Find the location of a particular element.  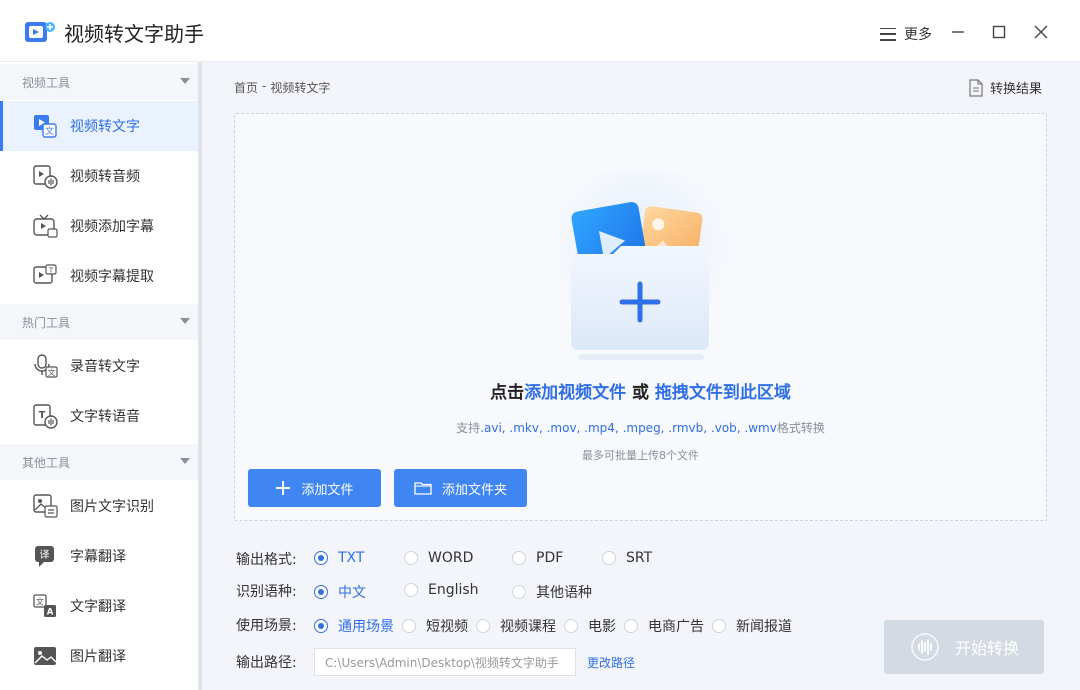

section-hot-tools: 热门工具 is located at coordinates (99, 322).